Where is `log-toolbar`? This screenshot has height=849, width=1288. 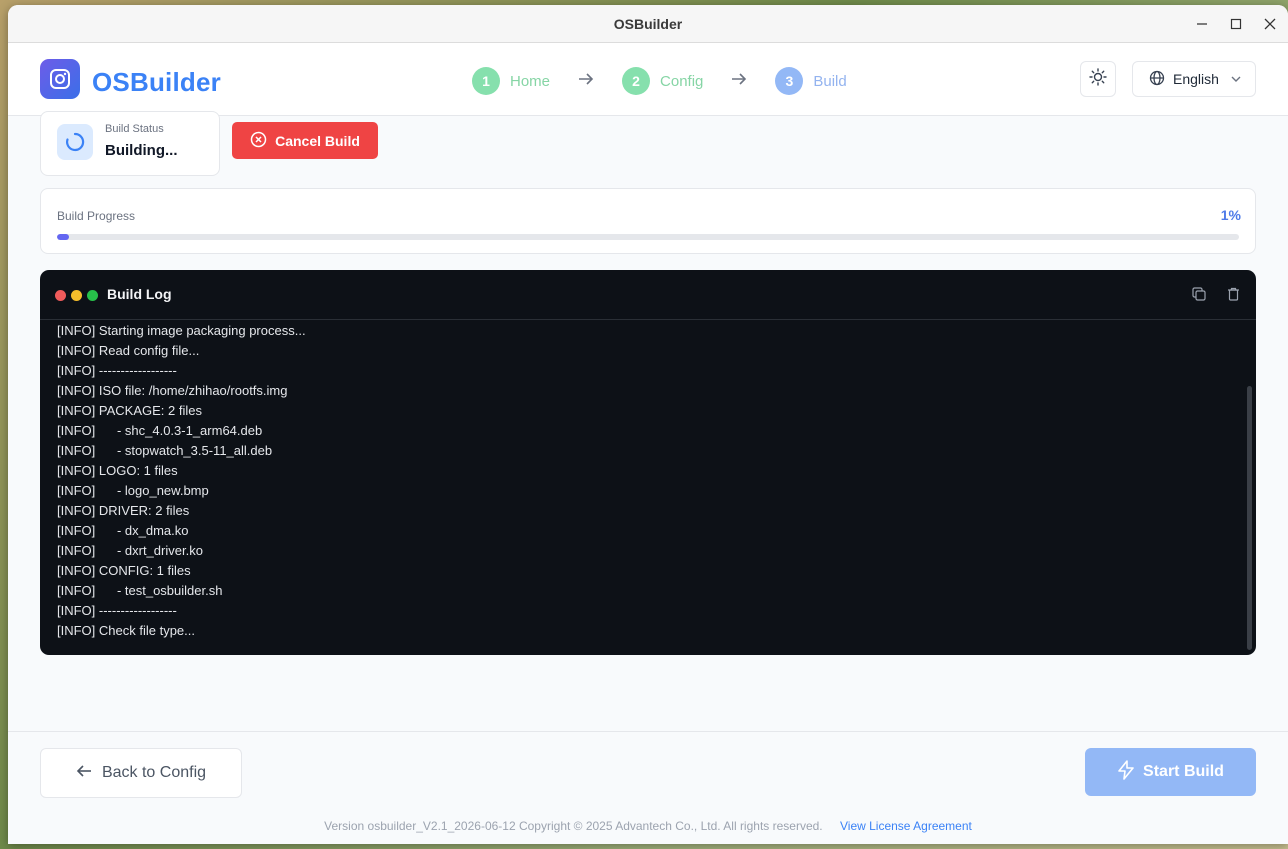 log-toolbar is located at coordinates (1216, 294).